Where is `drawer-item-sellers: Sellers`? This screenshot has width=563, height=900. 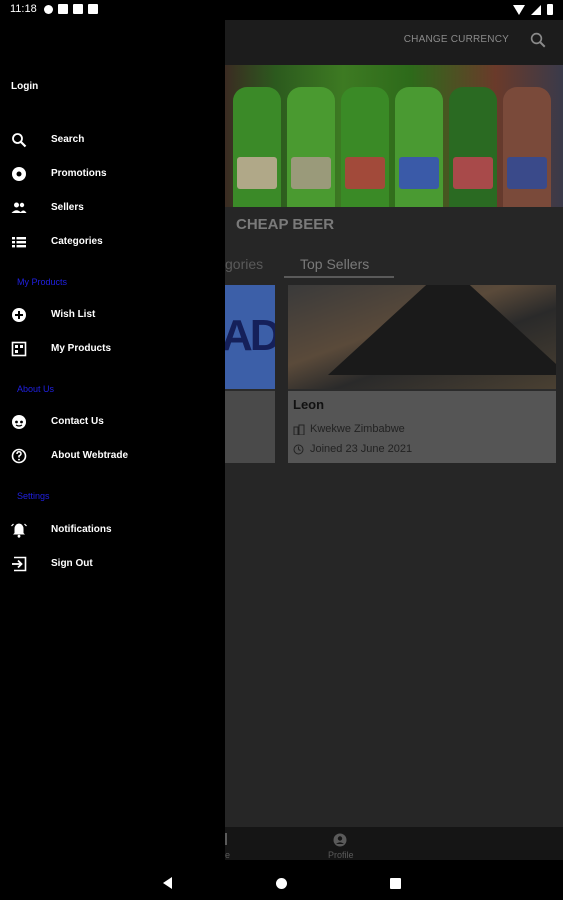
drawer-item-sellers: Sellers is located at coordinates (112, 208).